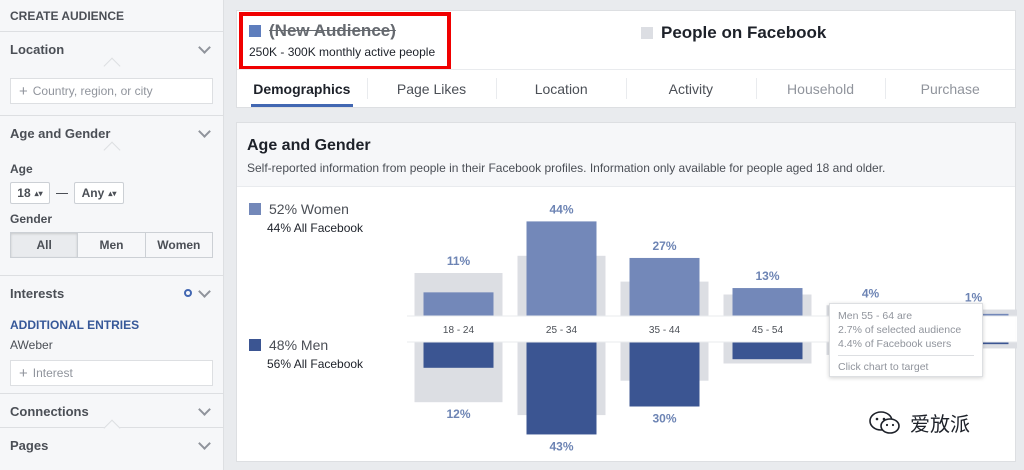 The height and width of the screenshot is (470, 1024). I want to click on pages-section: Pages, so click(111, 445).